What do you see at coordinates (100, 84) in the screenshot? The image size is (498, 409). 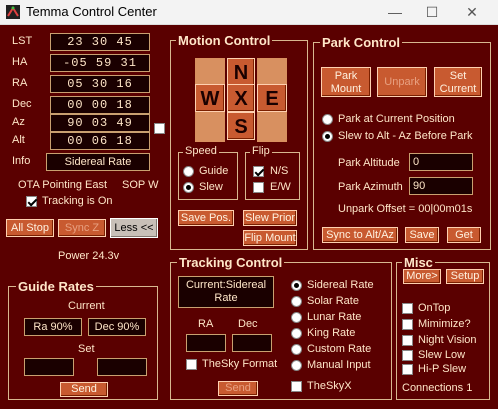 I see `ra-value: 05 30 16` at bounding box center [100, 84].